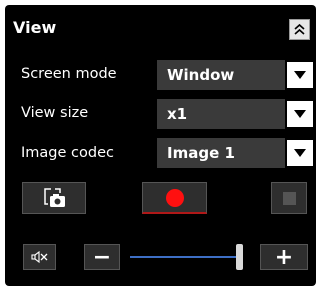 Image resolution: width=321 pixels, height=291 pixels. What do you see at coordinates (183, 257) in the screenshot?
I see `volume-slider-fill` at bounding box center [183, 257].